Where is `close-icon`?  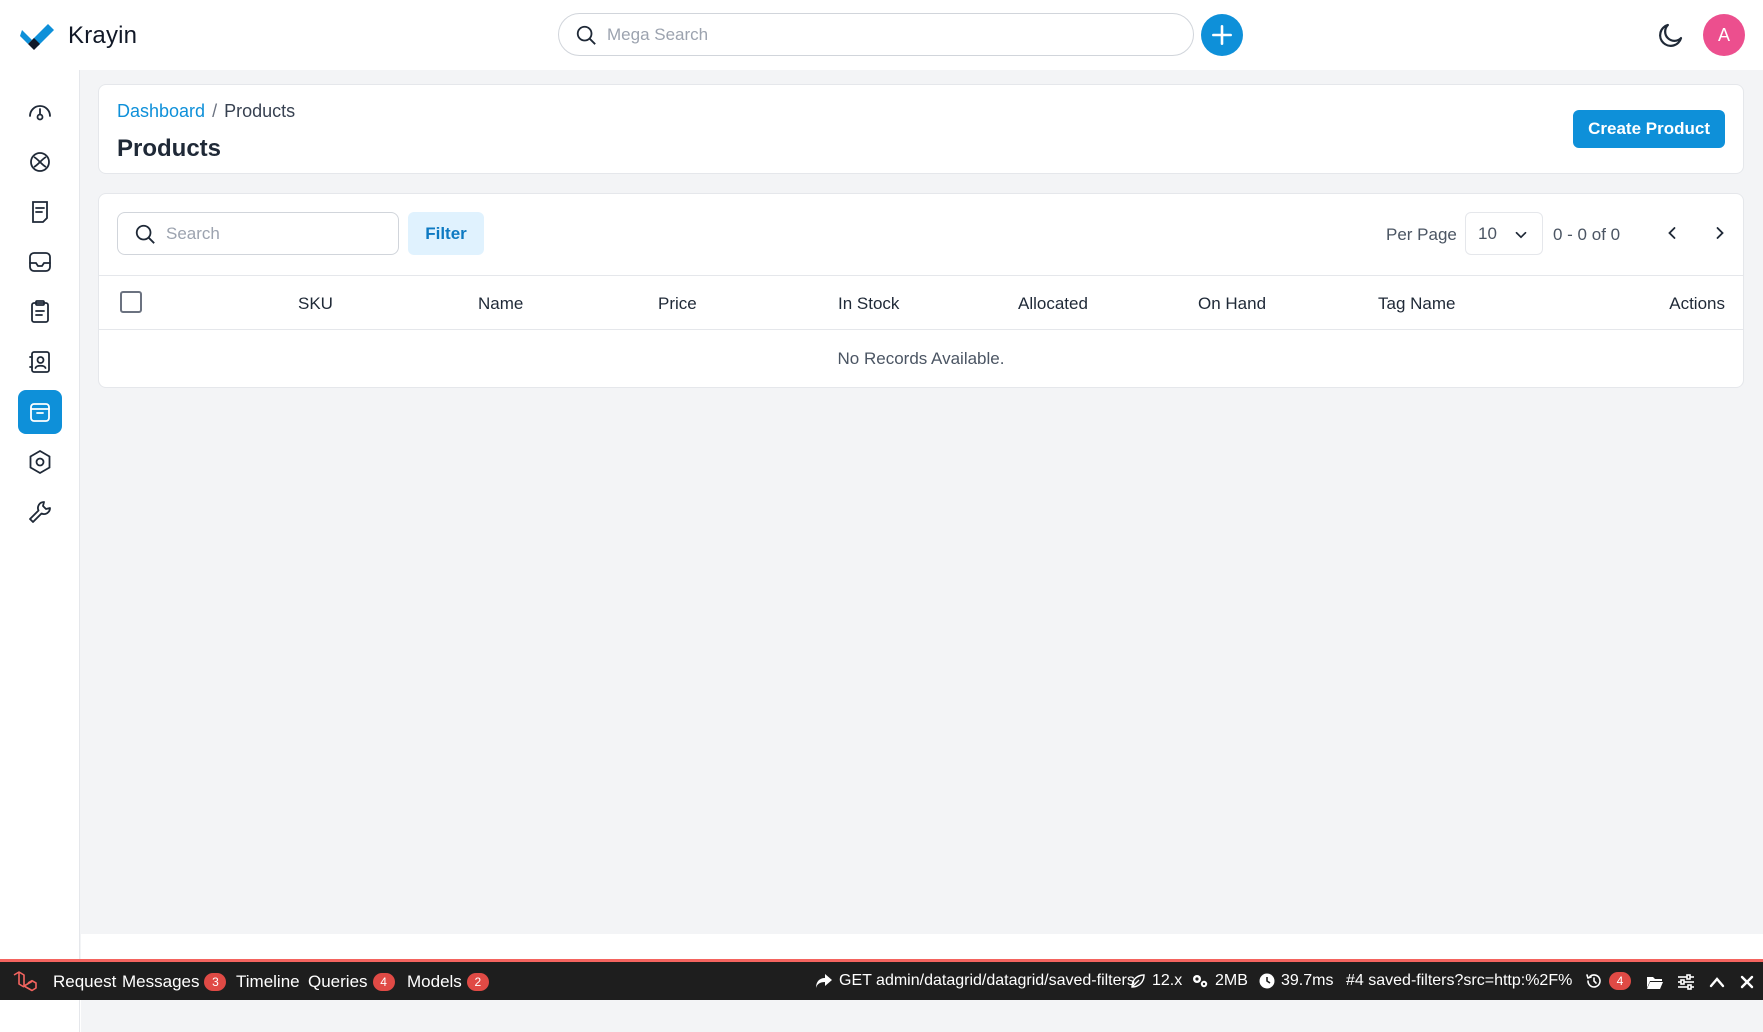
close-icon is located at coordinates (1747, 982).